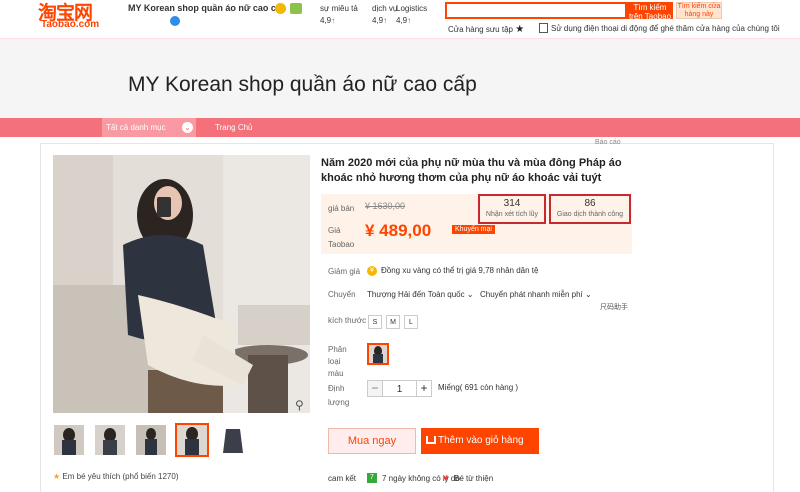 The width and height of the screenshot is (800, 492). Describe the element at coordinates (302, 84) in the screenshot. I see `banner-title: MY Korean shop quần áo nữ cao cấp` at that location.